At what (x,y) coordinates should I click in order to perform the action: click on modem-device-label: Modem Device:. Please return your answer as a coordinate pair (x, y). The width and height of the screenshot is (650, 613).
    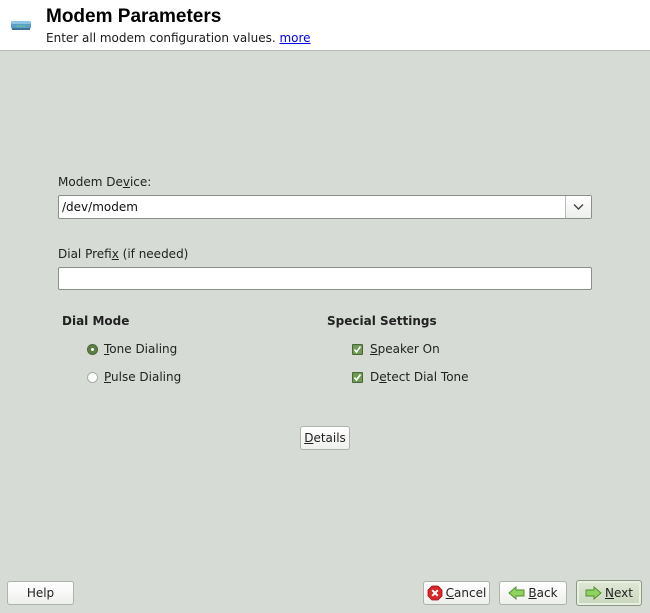
    Looking at the image, I should click on (105, 182).